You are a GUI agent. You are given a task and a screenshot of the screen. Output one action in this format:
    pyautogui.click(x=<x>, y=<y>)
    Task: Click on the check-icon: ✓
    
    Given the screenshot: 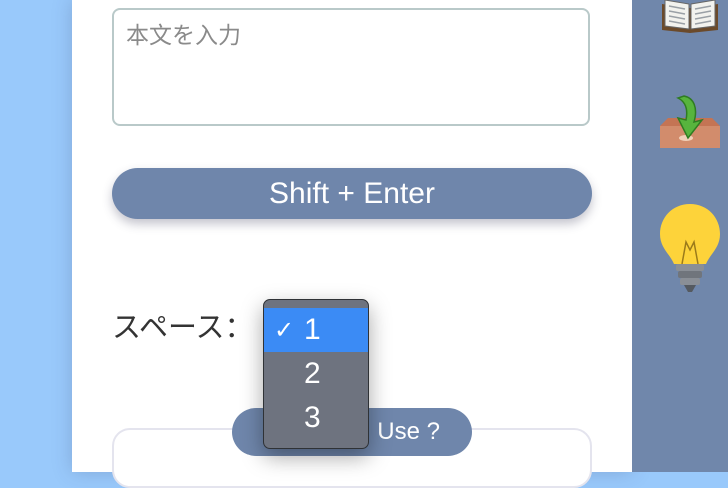 What is the action you would take?
    pyautogui.click(x=284, y=330)
    